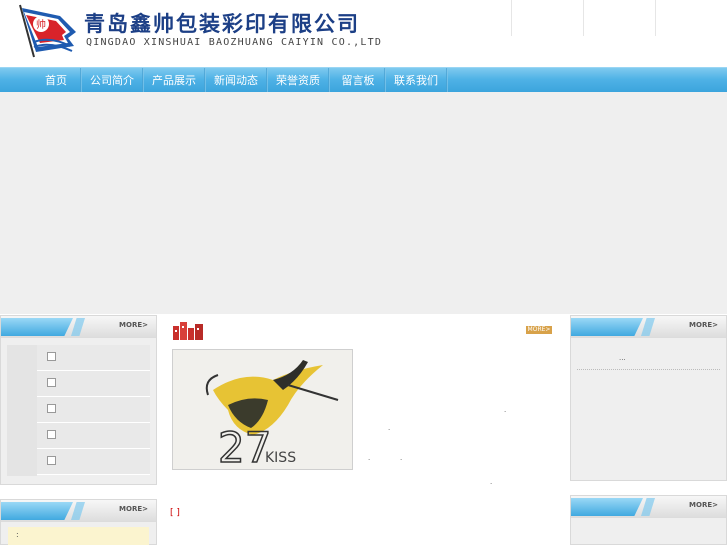 The height and width of the screenshot is (545, 727). I want to click on buildings-icon, so click(188, 331).